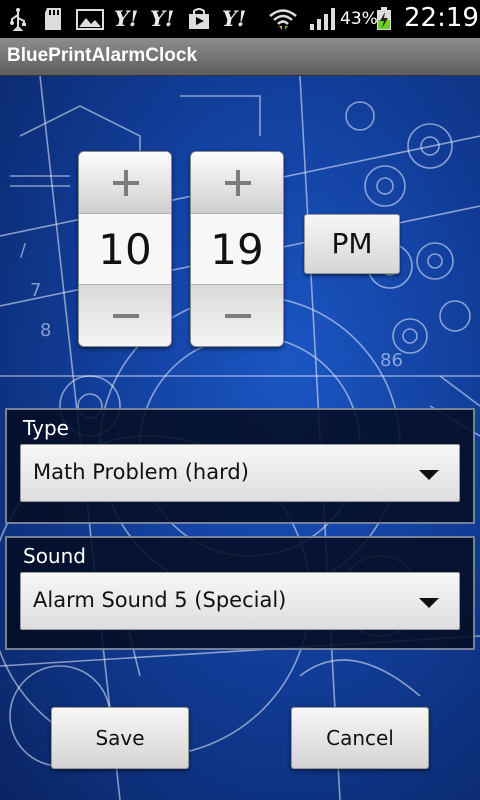 This screenshot has width=480, height=800. What do you see at coordinates (359, 19) in the screenshot?
I see `battery-percent: 43%` at bounding box center [359, 19].